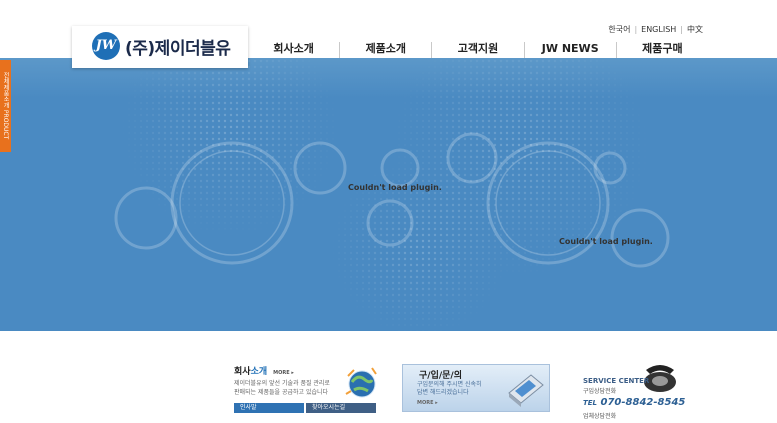  Describe the element at coordinates (590, 403) in the screenshot. I see `tel-prefix: TEL` at that location.